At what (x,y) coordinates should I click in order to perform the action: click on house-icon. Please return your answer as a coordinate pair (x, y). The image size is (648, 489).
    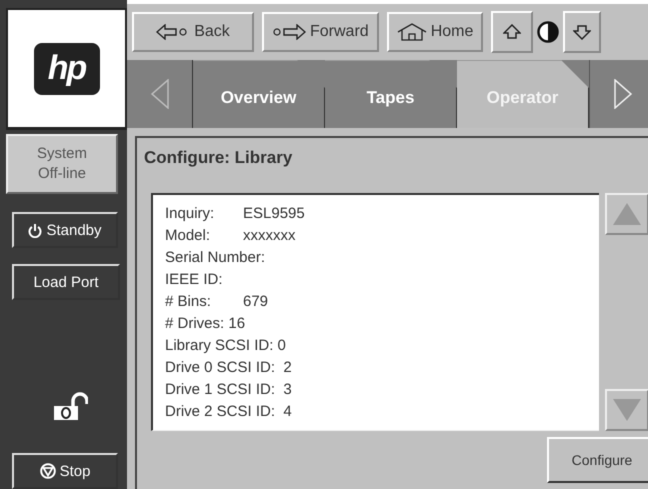
    Looking at the image, I should click on (411, 32).